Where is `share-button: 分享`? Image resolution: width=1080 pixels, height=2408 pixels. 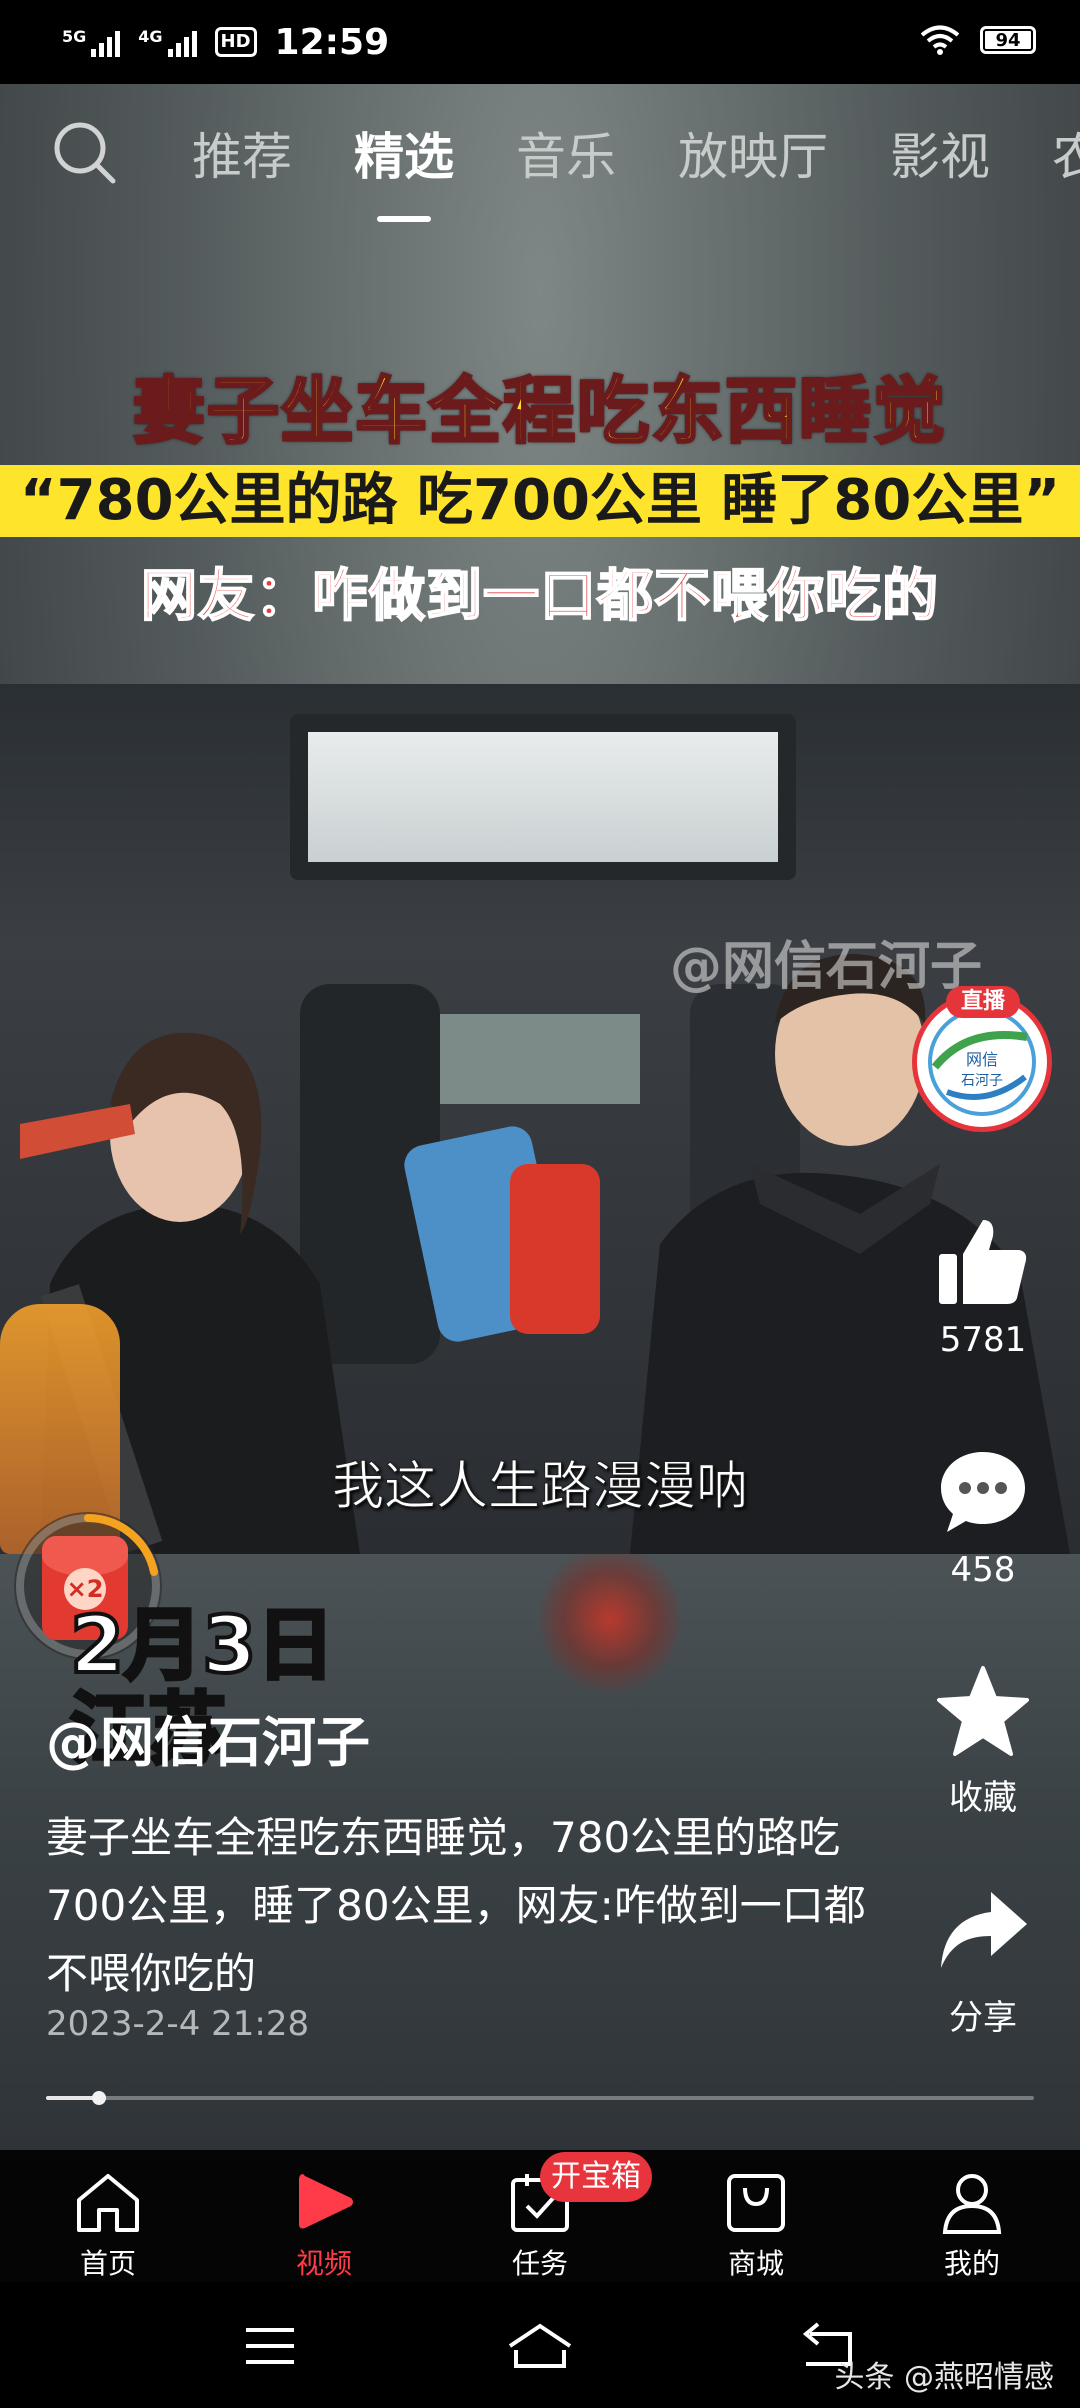
share-button: 分享 is located at coordinates (983, 1961).